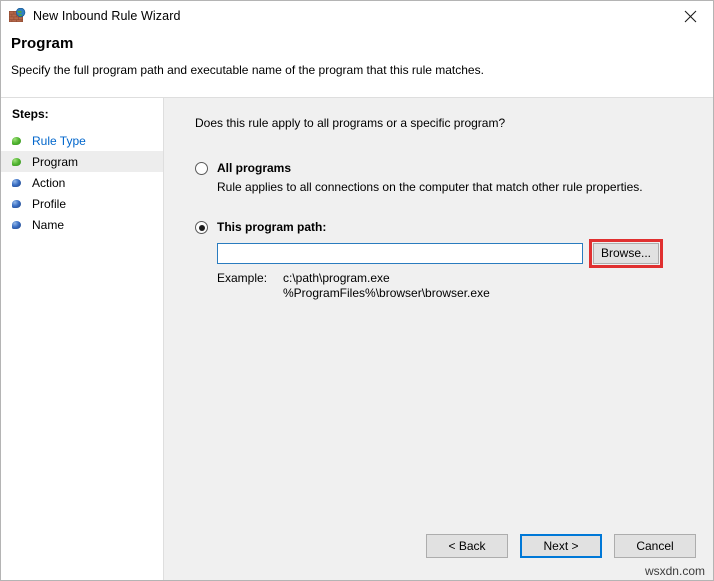  I want to click on sidebar-item-rule-type: Rule Type, so click(82, 140).